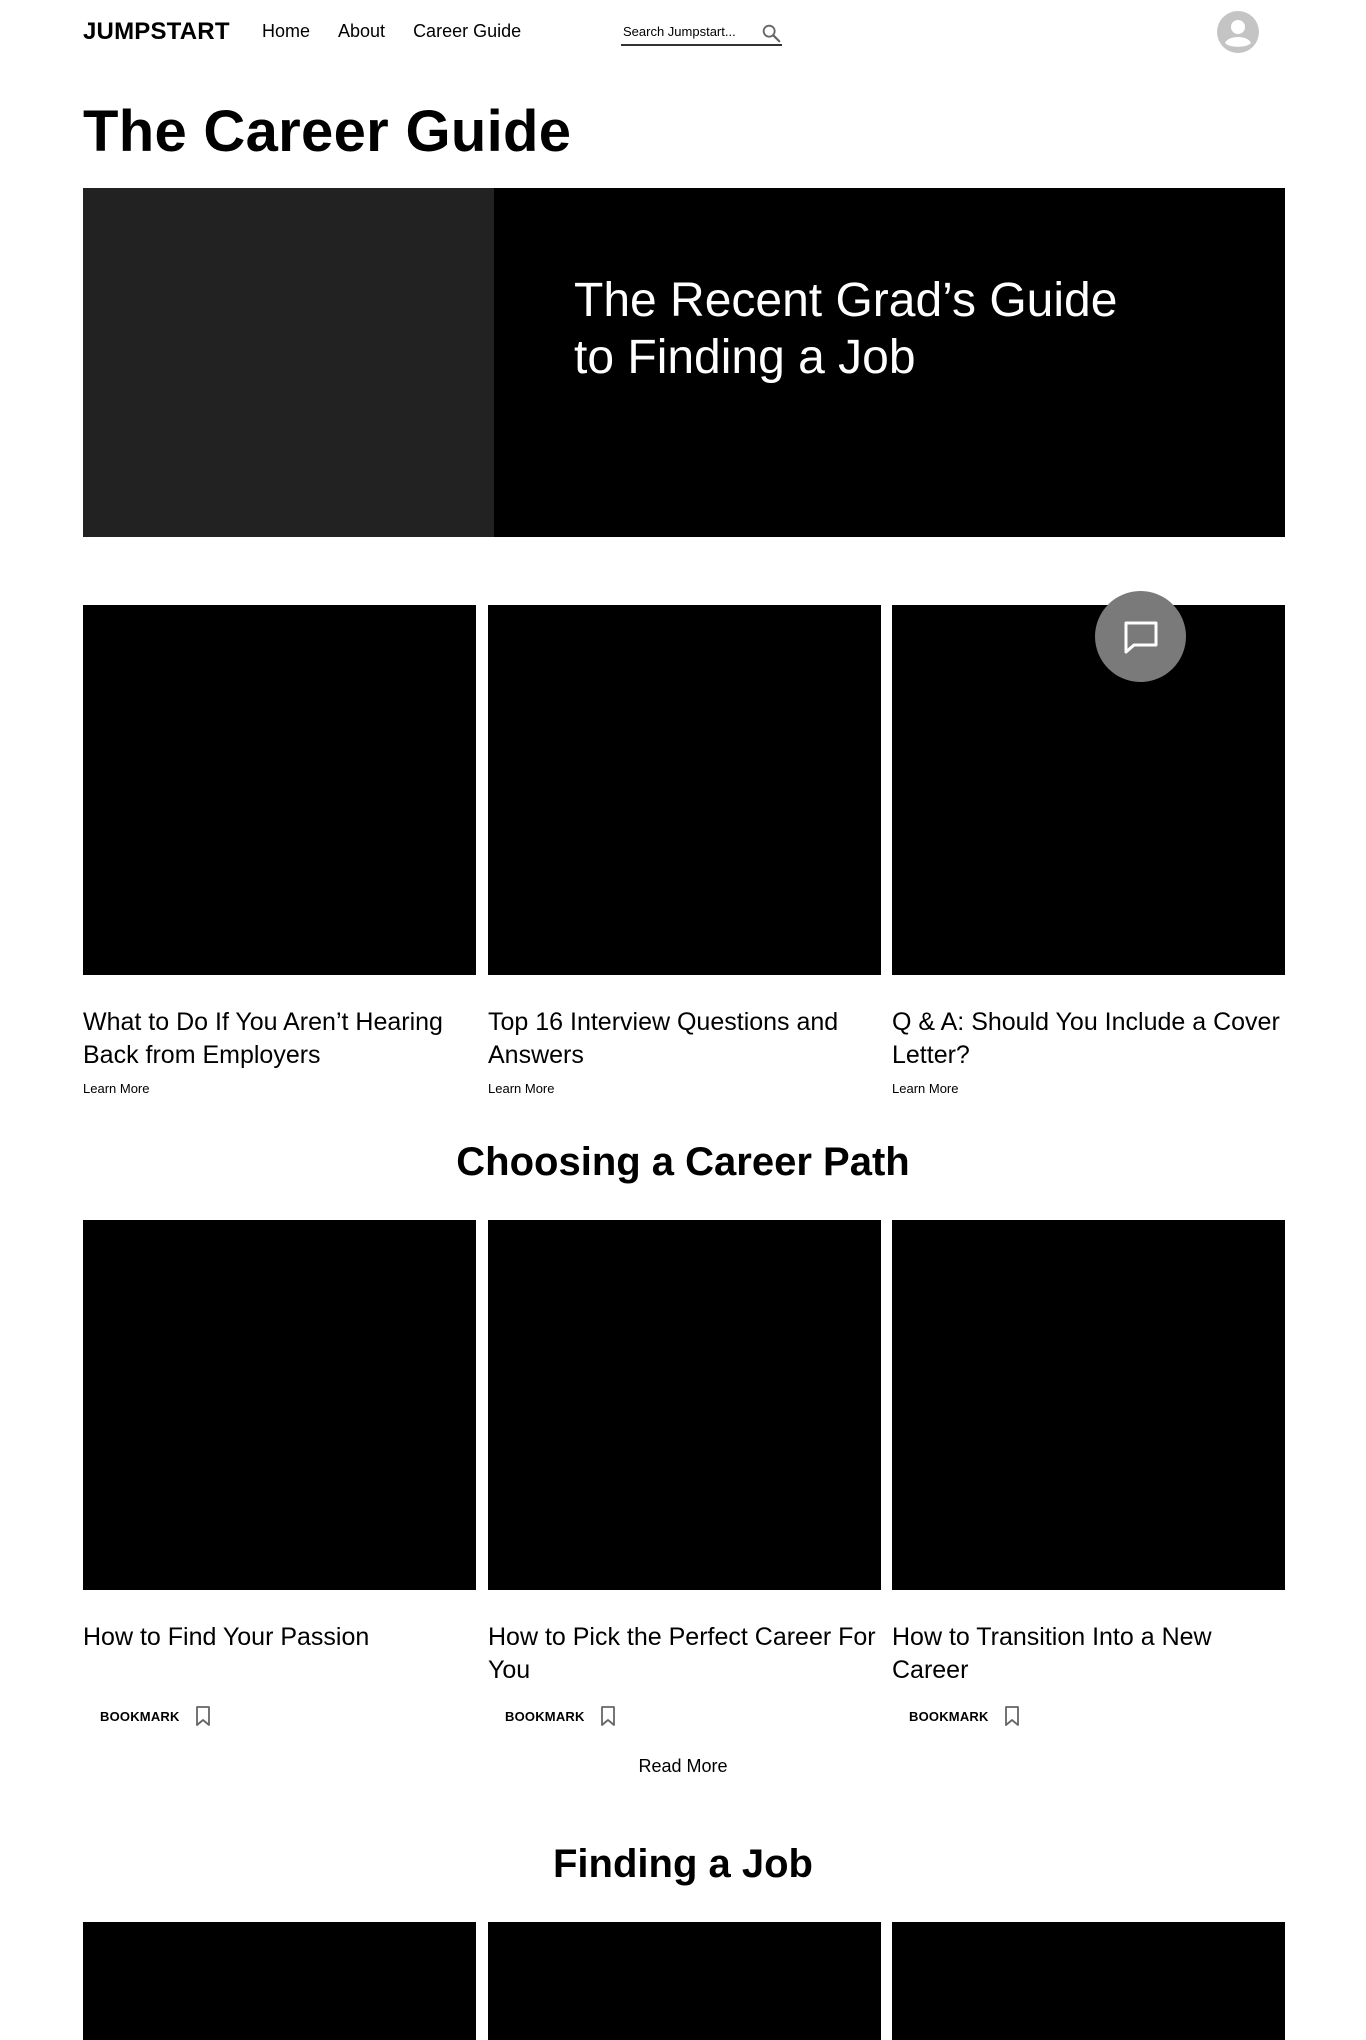  I want to click on hero-image, so click(288, 362).